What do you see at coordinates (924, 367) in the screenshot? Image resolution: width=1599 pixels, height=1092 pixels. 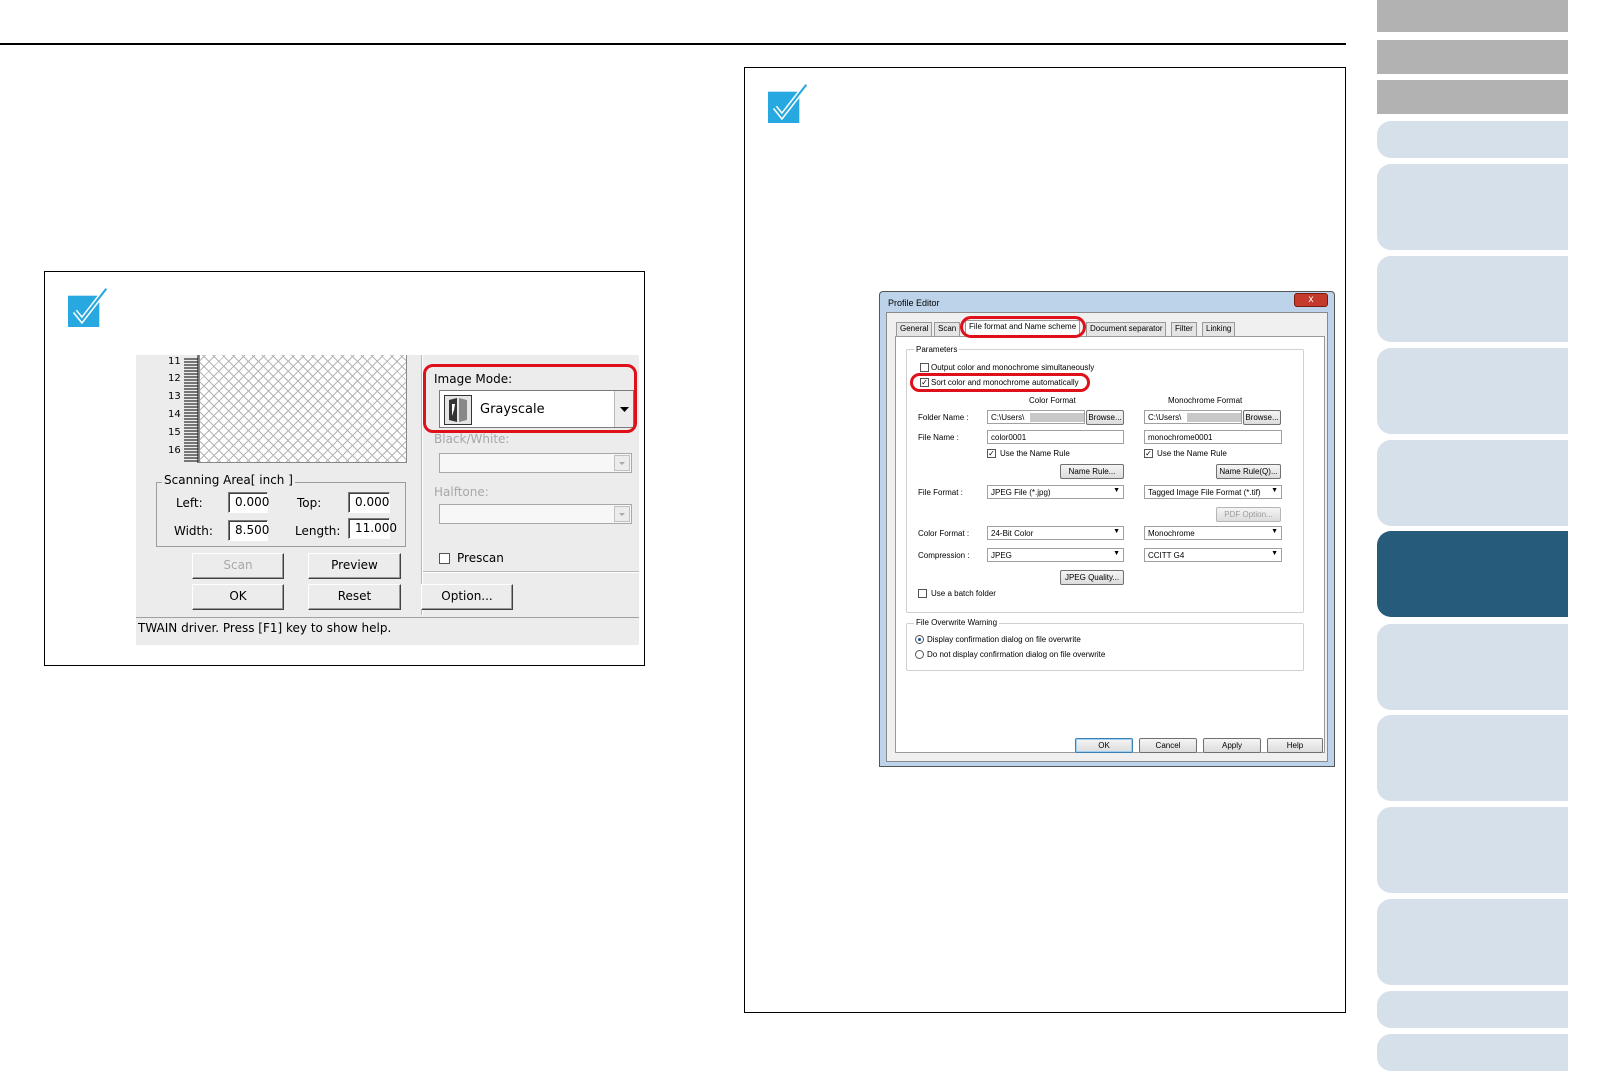 I see `output-simultaneous-checkbox` at bounding box center [924, 367].